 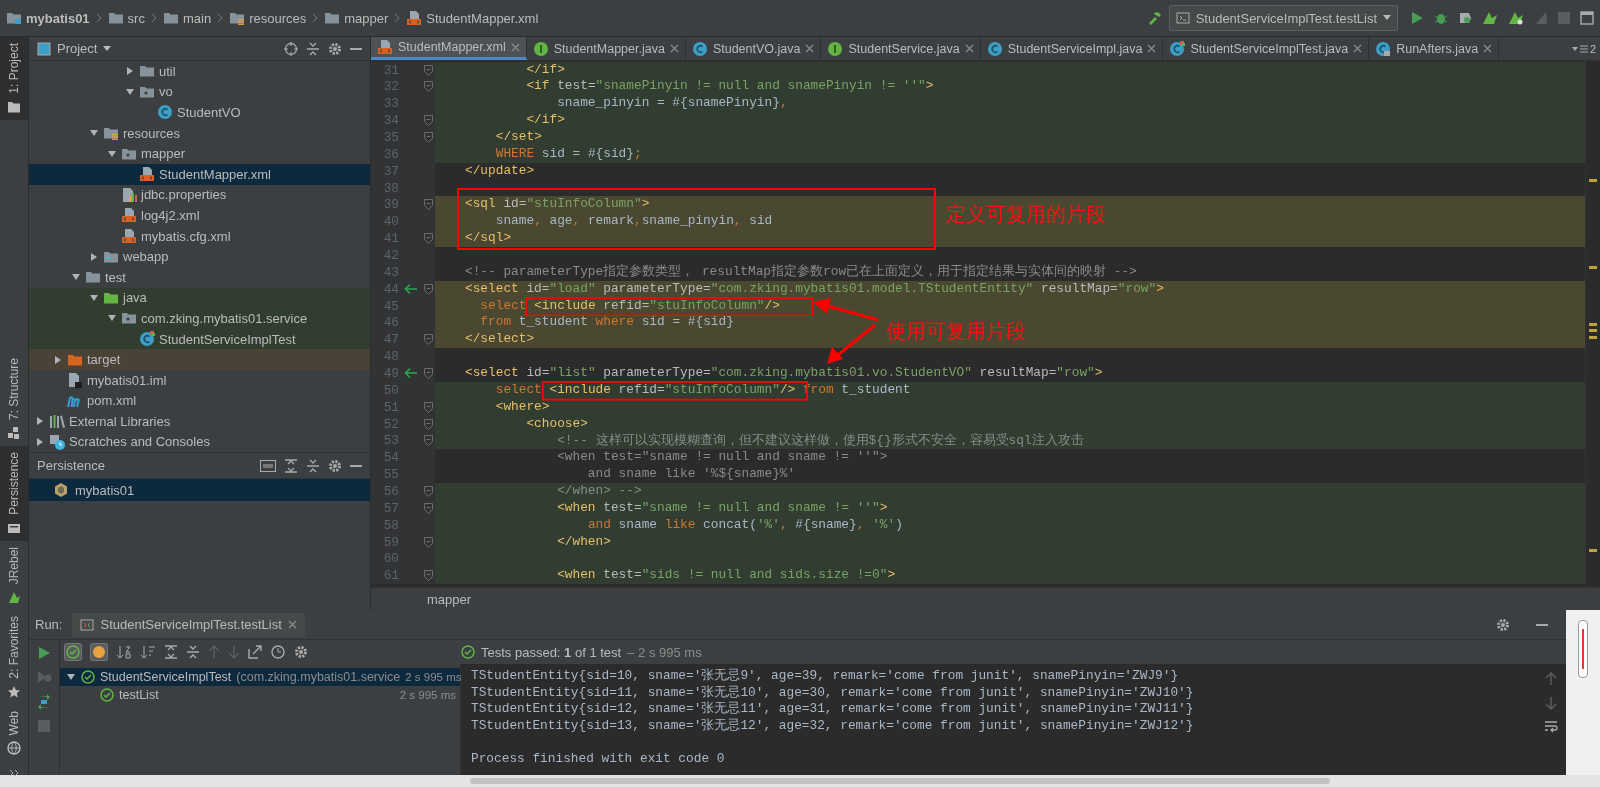 I want to click on tool-window-tab: 2: Favorites, so click(x=14, y=657).